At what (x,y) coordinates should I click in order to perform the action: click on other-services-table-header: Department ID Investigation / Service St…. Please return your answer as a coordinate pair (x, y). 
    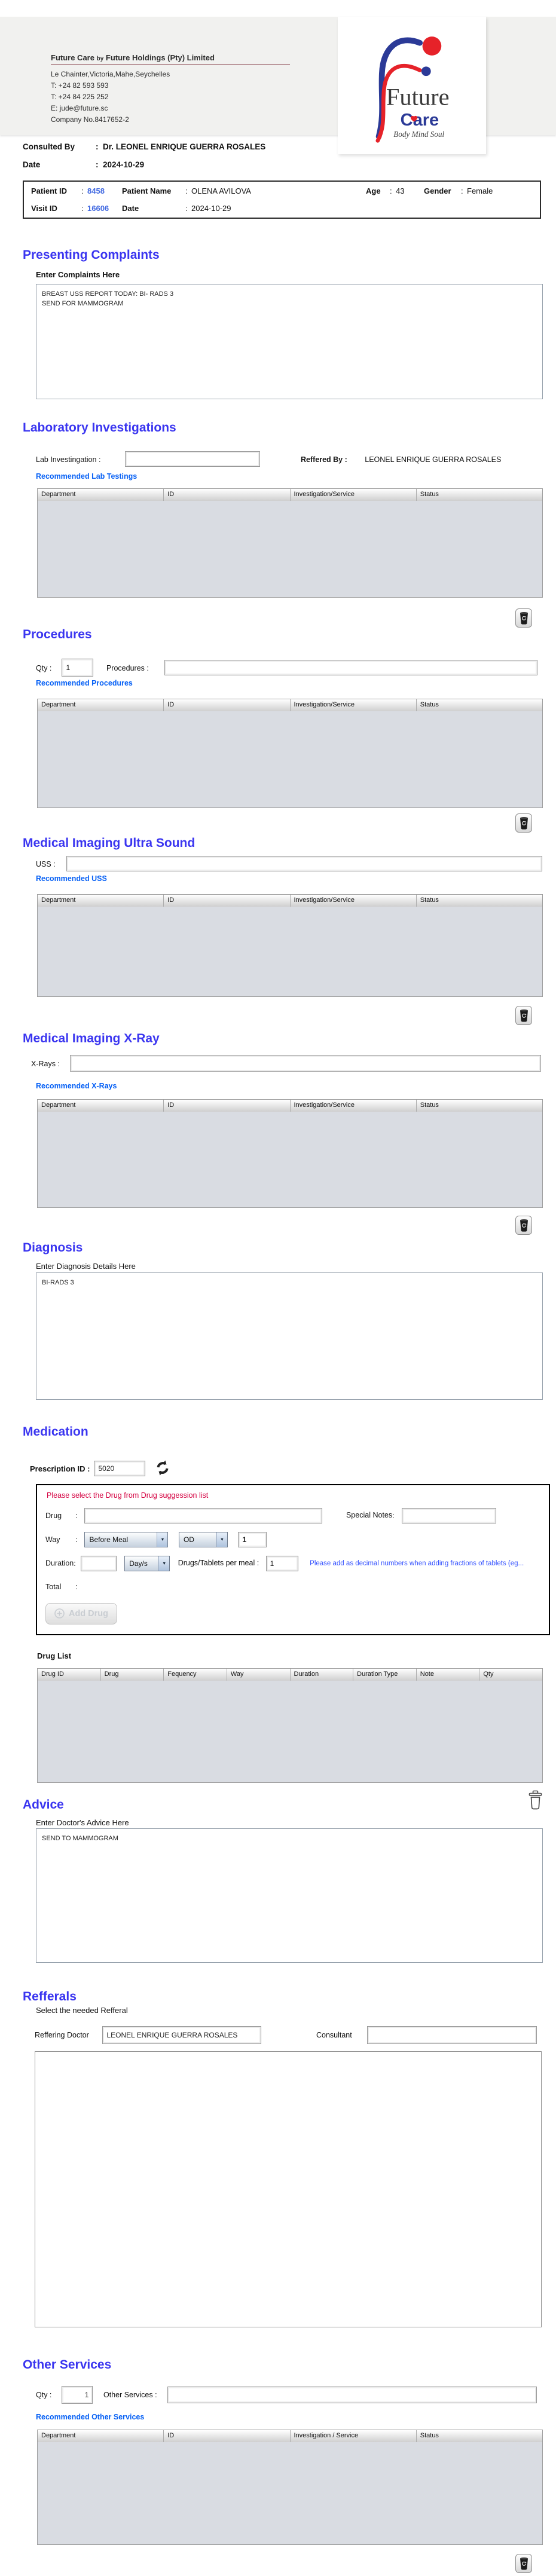
    Looking at the image, I should click on (290, 2436).